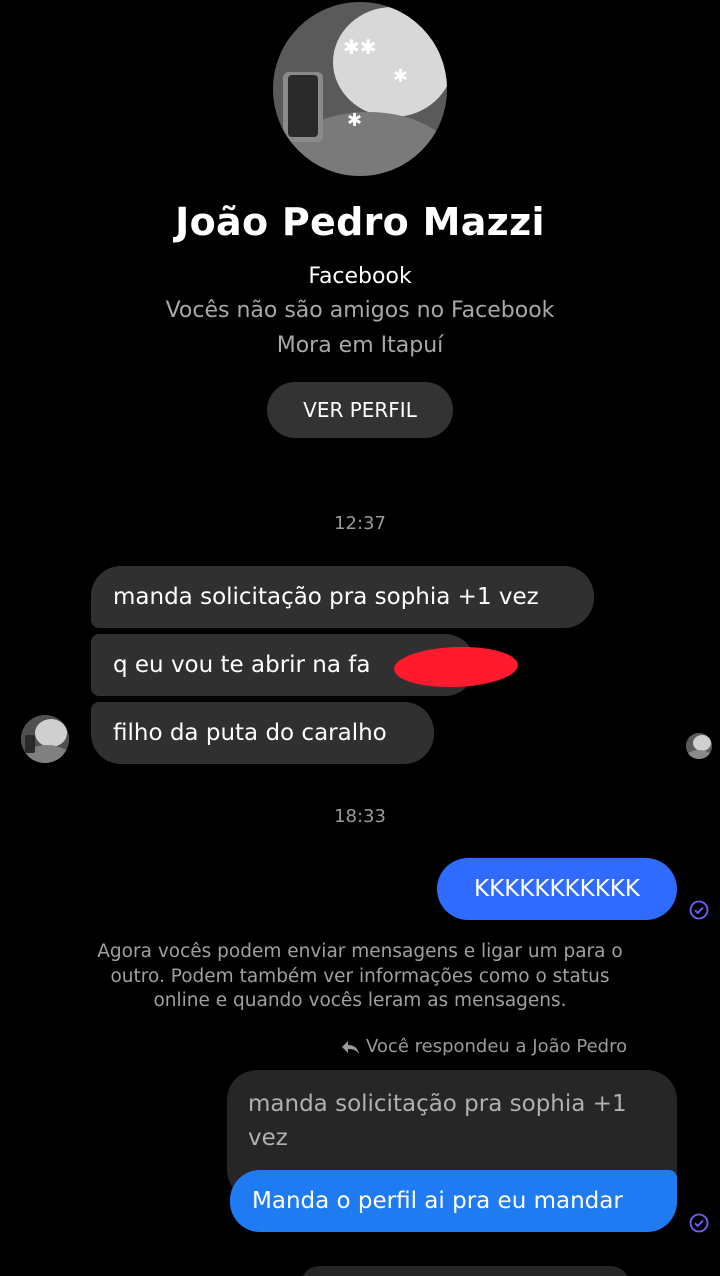 The image size is (720, 1276). What do you see at coordinates (360, 222) in the screenshot?
I see `profile-name: João Pedro Mazzi` at bounding box center [360, 222].